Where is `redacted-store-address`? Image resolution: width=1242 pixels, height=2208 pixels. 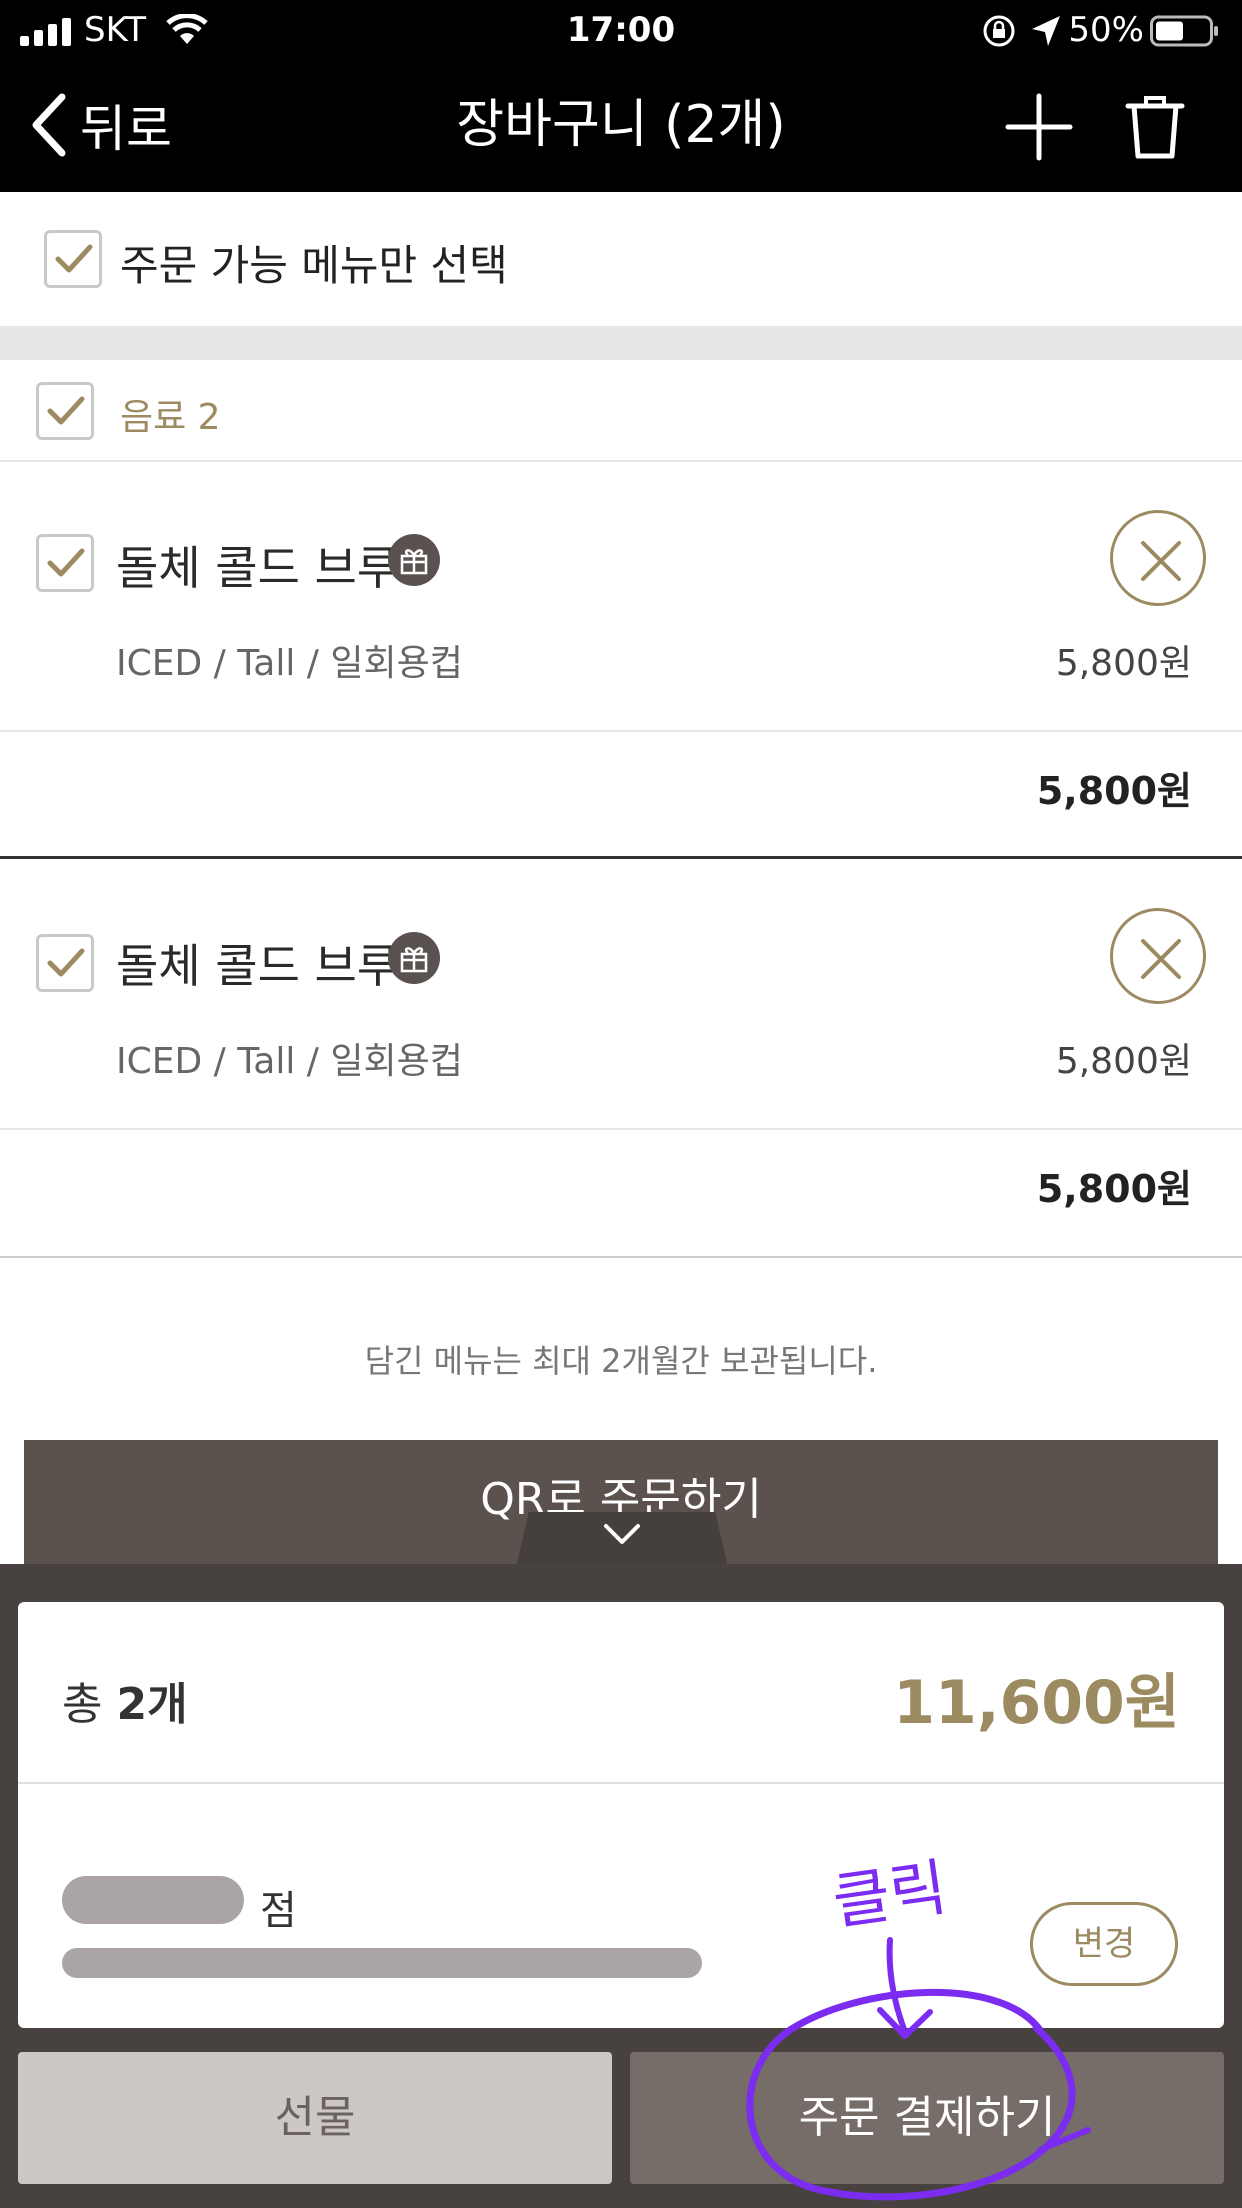
redacted-store-address is located at coordinates (382, 1963).